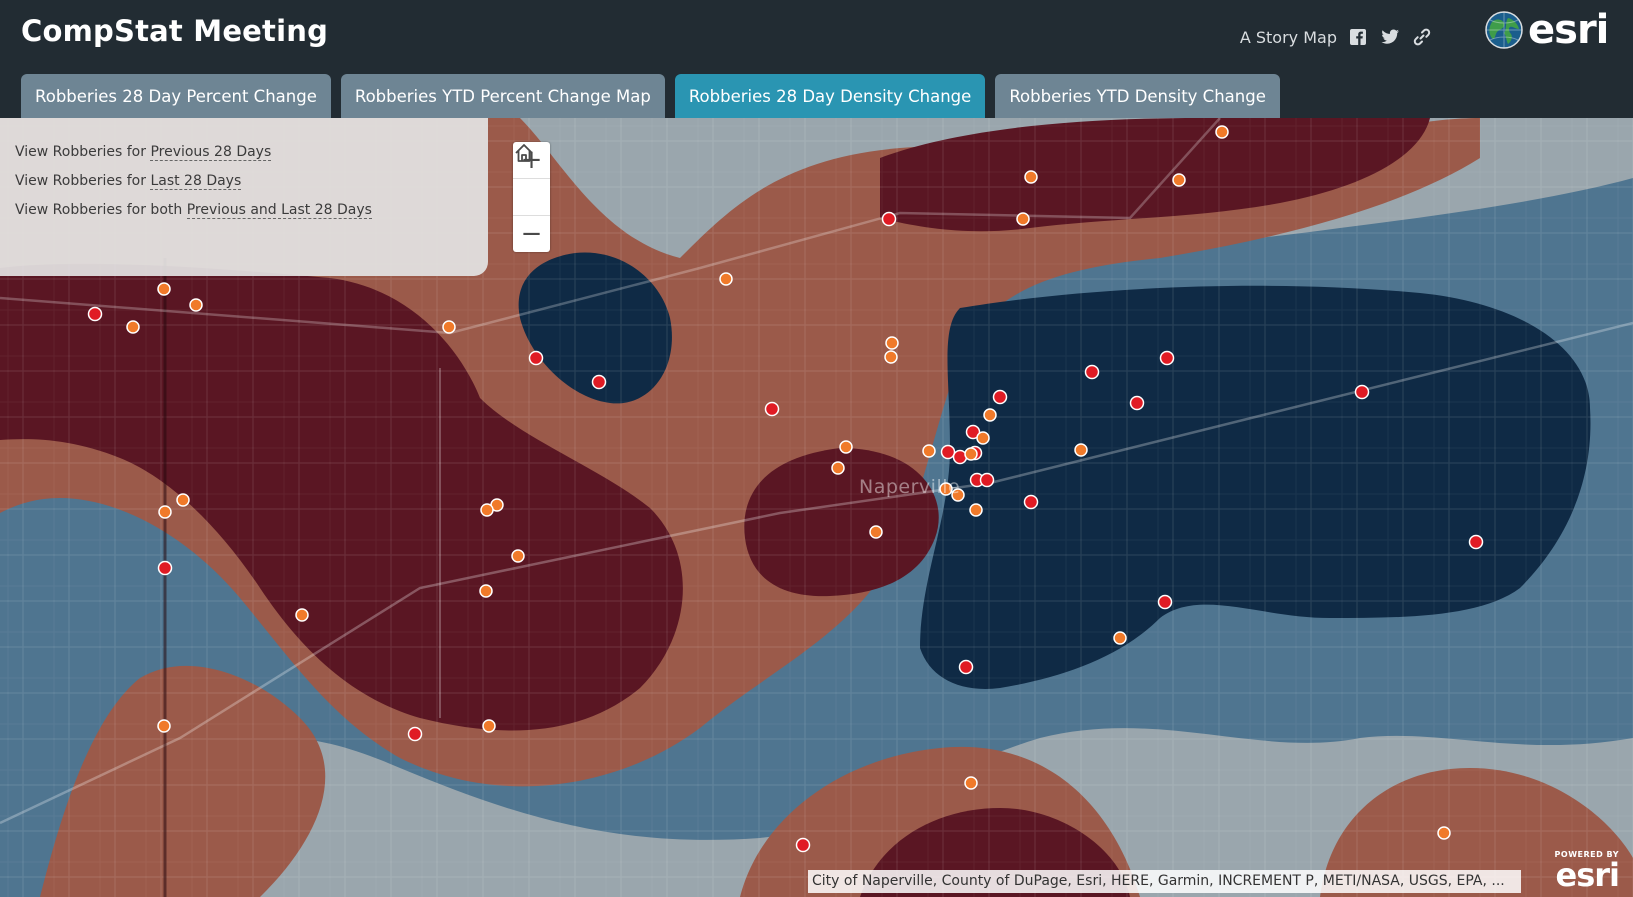 The height and width of the screenshot is (897, 1633). What do you see at coordinates (1358, 37) in the screenshot?
I see `facebook-icon` at bounding box center [1358, 37].